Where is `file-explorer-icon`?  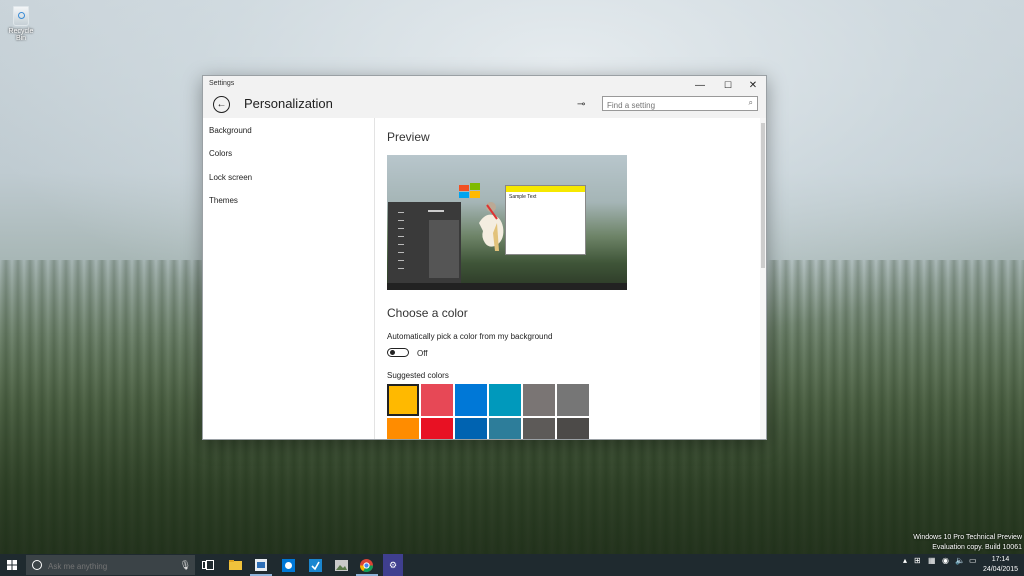 file-explorer-icon is located at coordinates (235, 565).